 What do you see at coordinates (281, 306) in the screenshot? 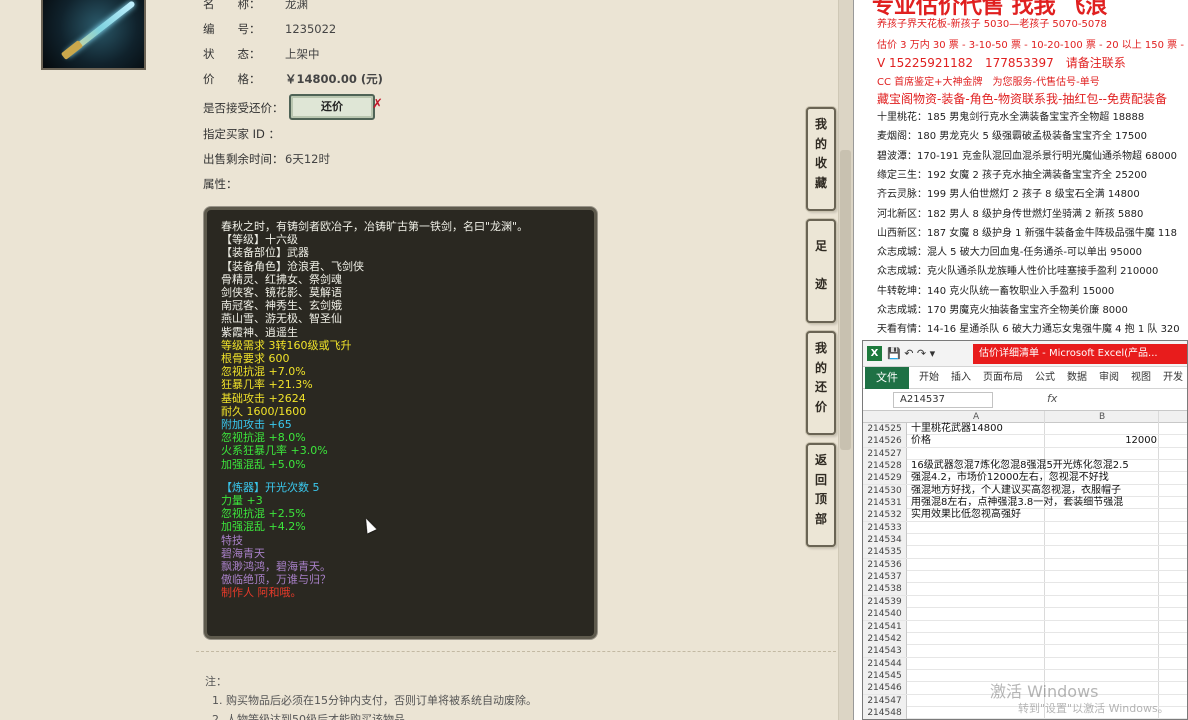
I see `description-line: 南冠客、神秀生、玄剑娥` at bounding box center [281, 306].